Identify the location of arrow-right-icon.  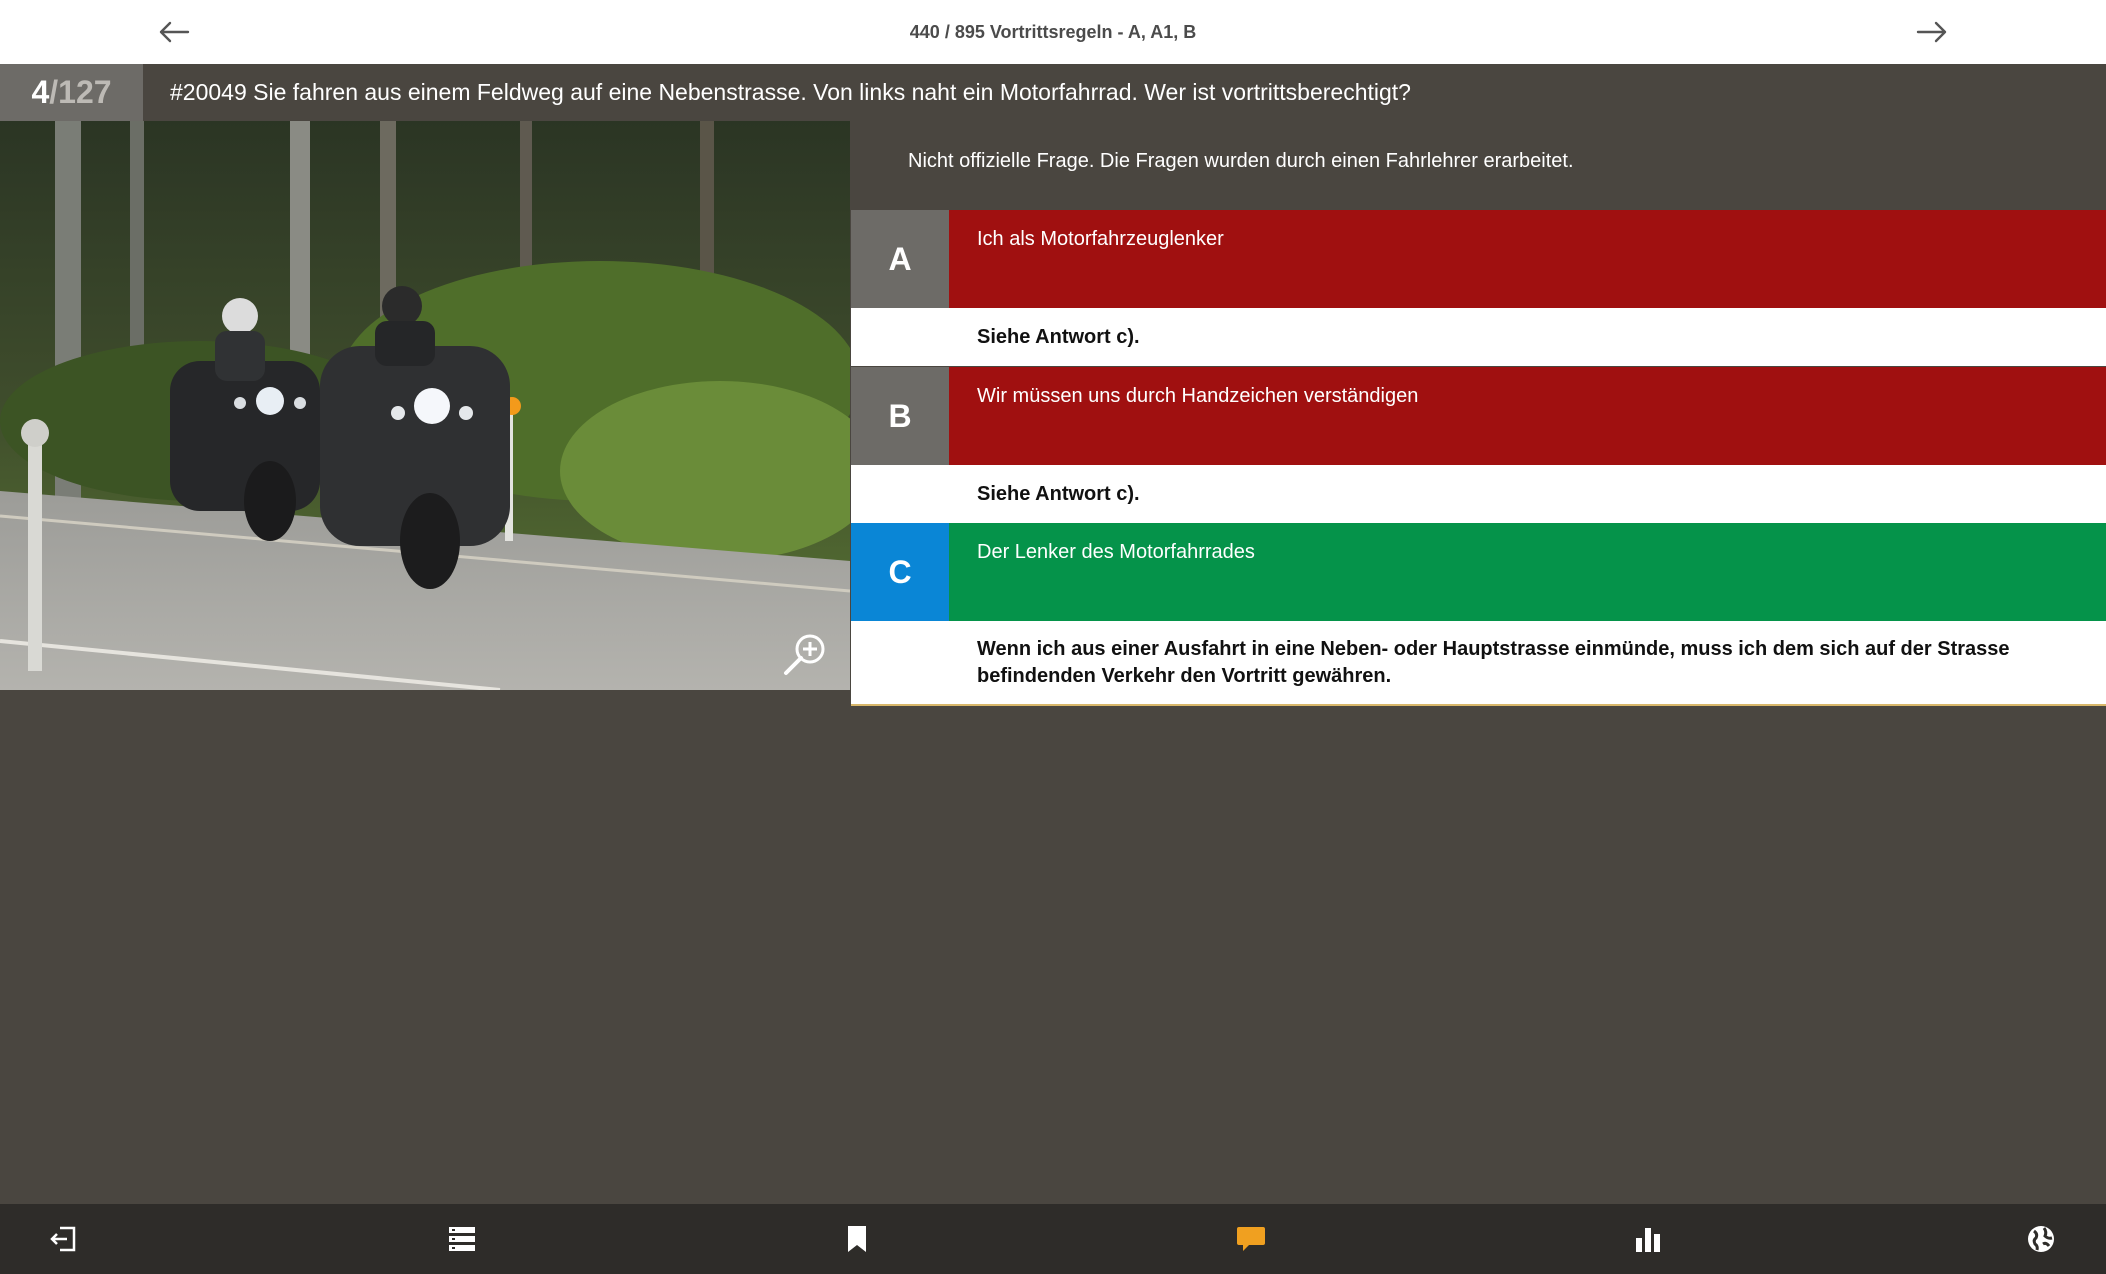
(1931, 32).